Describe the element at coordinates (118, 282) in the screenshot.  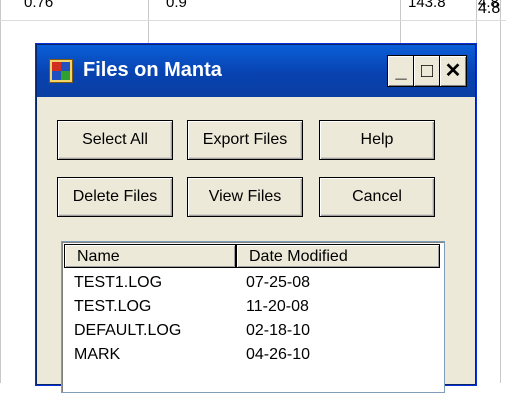
I see `file-name: TEST1.LOG` at that location.